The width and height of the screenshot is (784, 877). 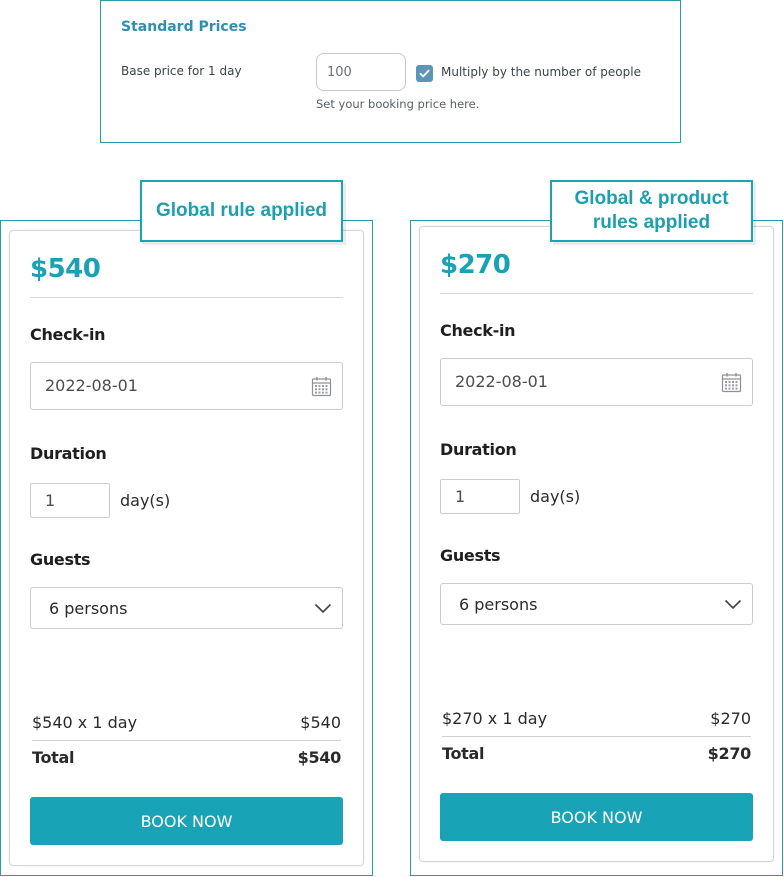 What do you see at coordinates (361, 72) in the screenshot?
I see `base-price-input` at bounding box center [361, 72].